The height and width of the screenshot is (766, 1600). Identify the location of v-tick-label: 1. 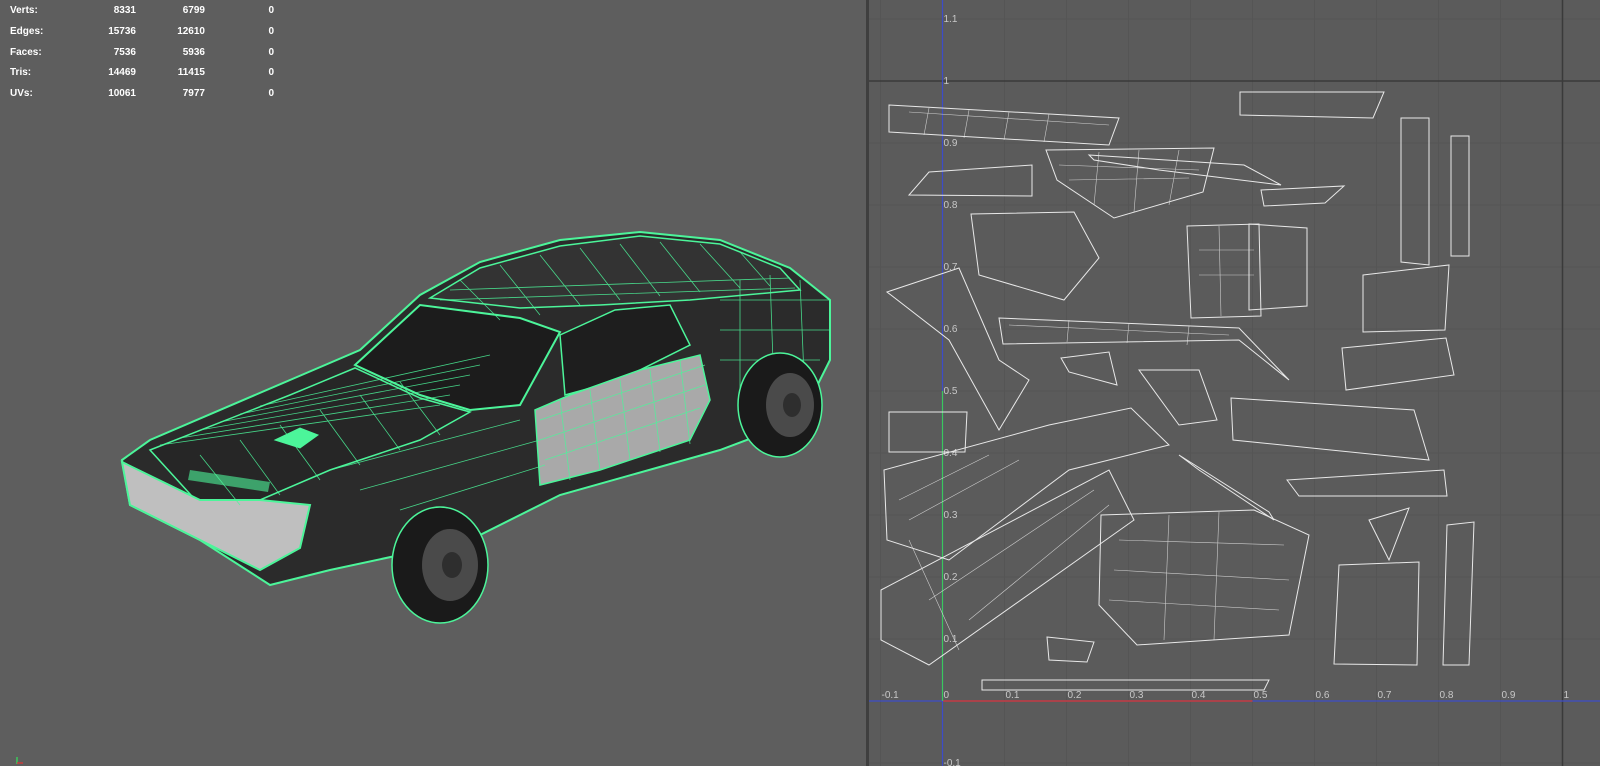
(947, 81).